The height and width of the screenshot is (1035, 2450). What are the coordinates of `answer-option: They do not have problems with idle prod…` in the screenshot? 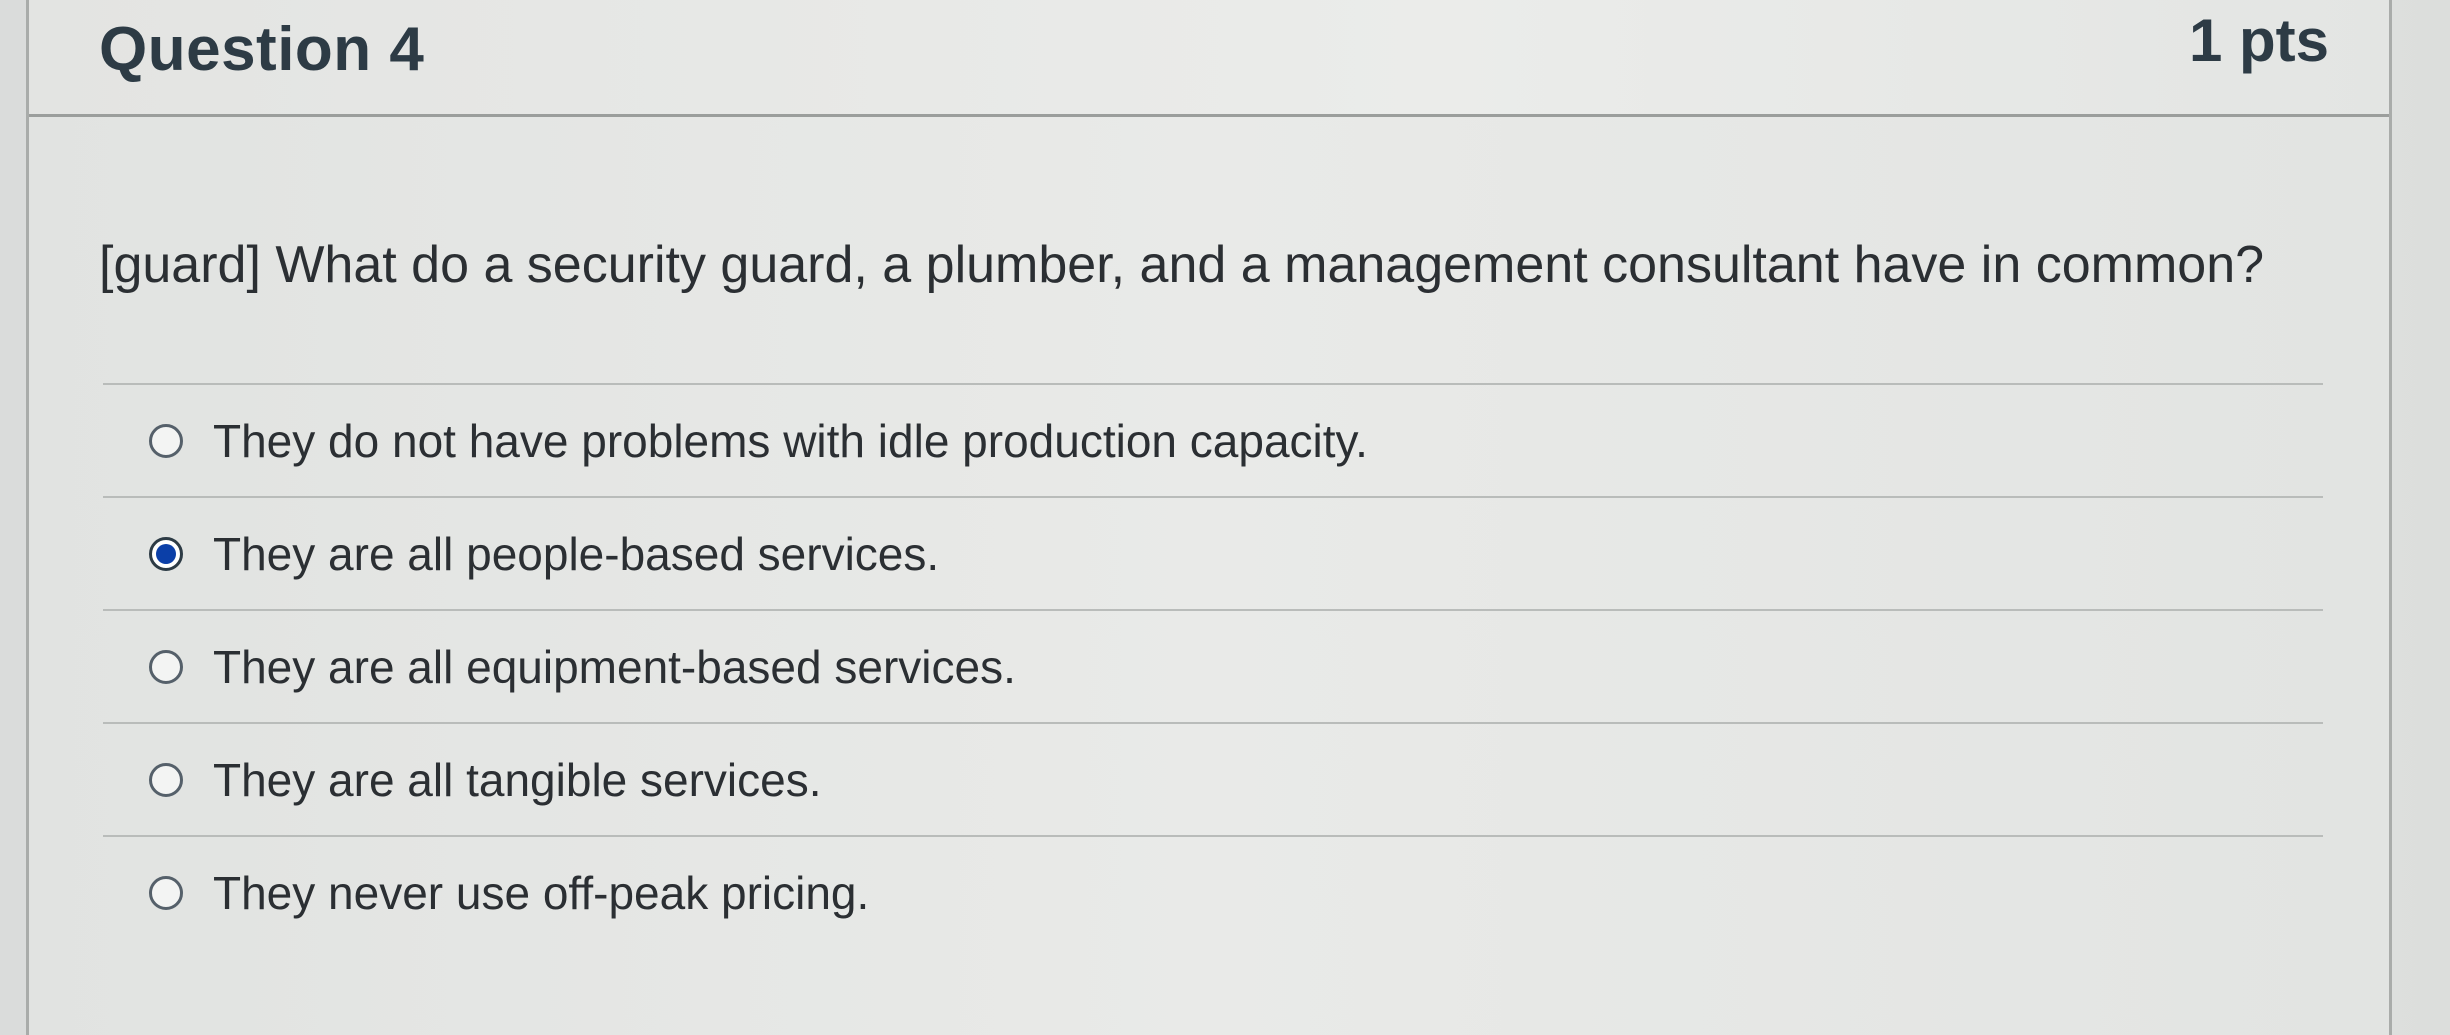 It's located at (1213, 439).